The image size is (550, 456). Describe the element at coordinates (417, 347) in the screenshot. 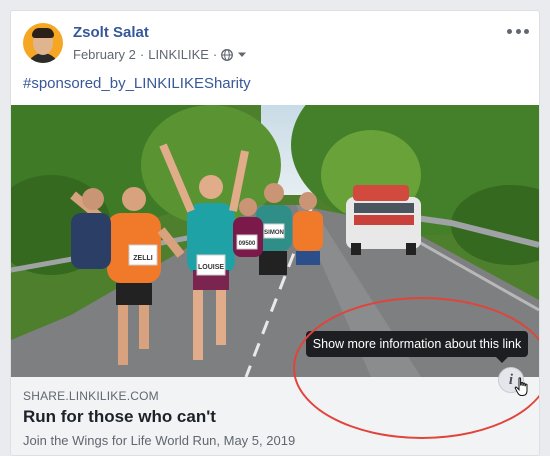

I see `info-tooltip: Show more information about this link` at that location.